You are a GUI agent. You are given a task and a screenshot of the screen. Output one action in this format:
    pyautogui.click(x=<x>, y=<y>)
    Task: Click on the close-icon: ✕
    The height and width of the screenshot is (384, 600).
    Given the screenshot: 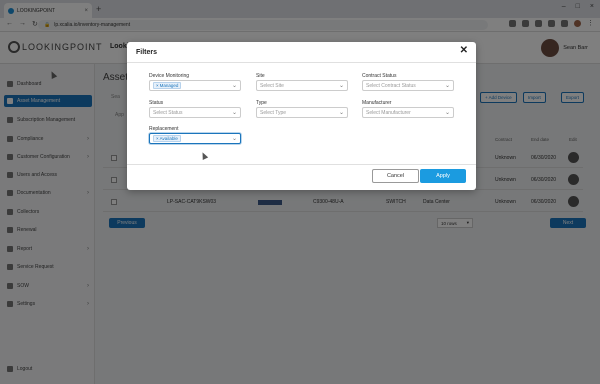 What is the action you would take?
    pyautogui.click(x=464, y=51)
    